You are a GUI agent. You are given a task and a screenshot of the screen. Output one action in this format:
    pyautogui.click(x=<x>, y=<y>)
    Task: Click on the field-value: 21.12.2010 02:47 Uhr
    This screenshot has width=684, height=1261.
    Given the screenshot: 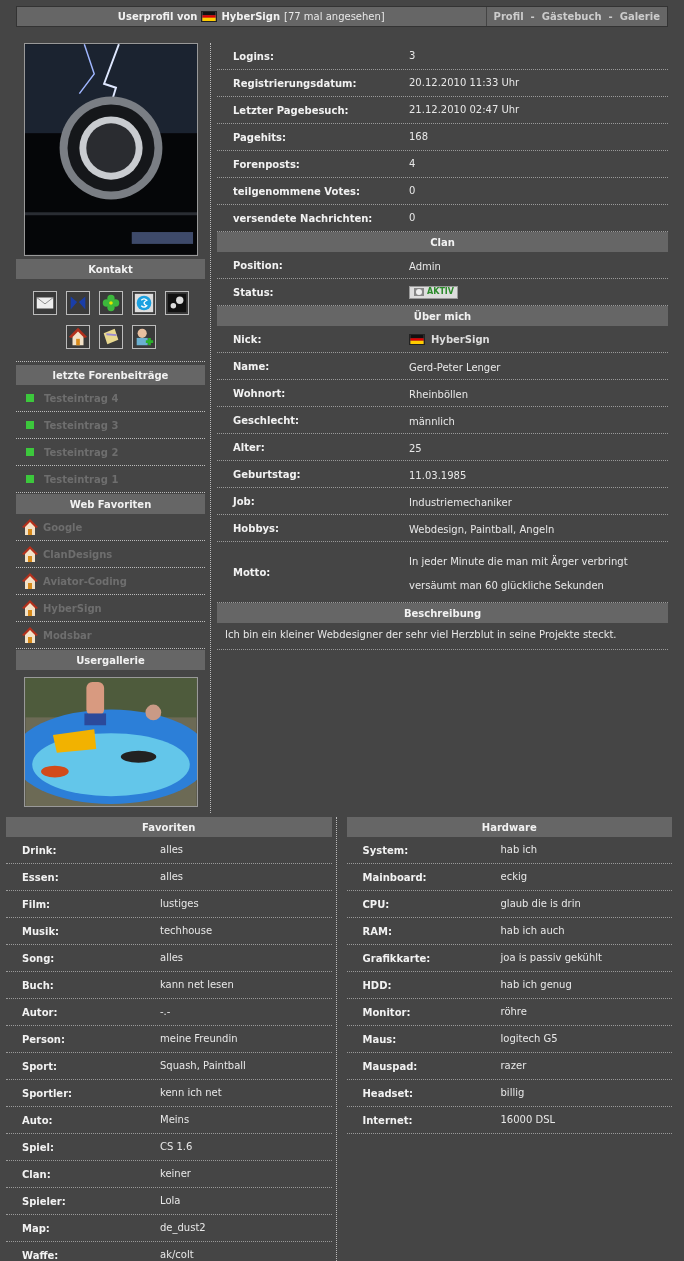 What is the action you would take?
    pyautogui.click(x=464, y=110)
    